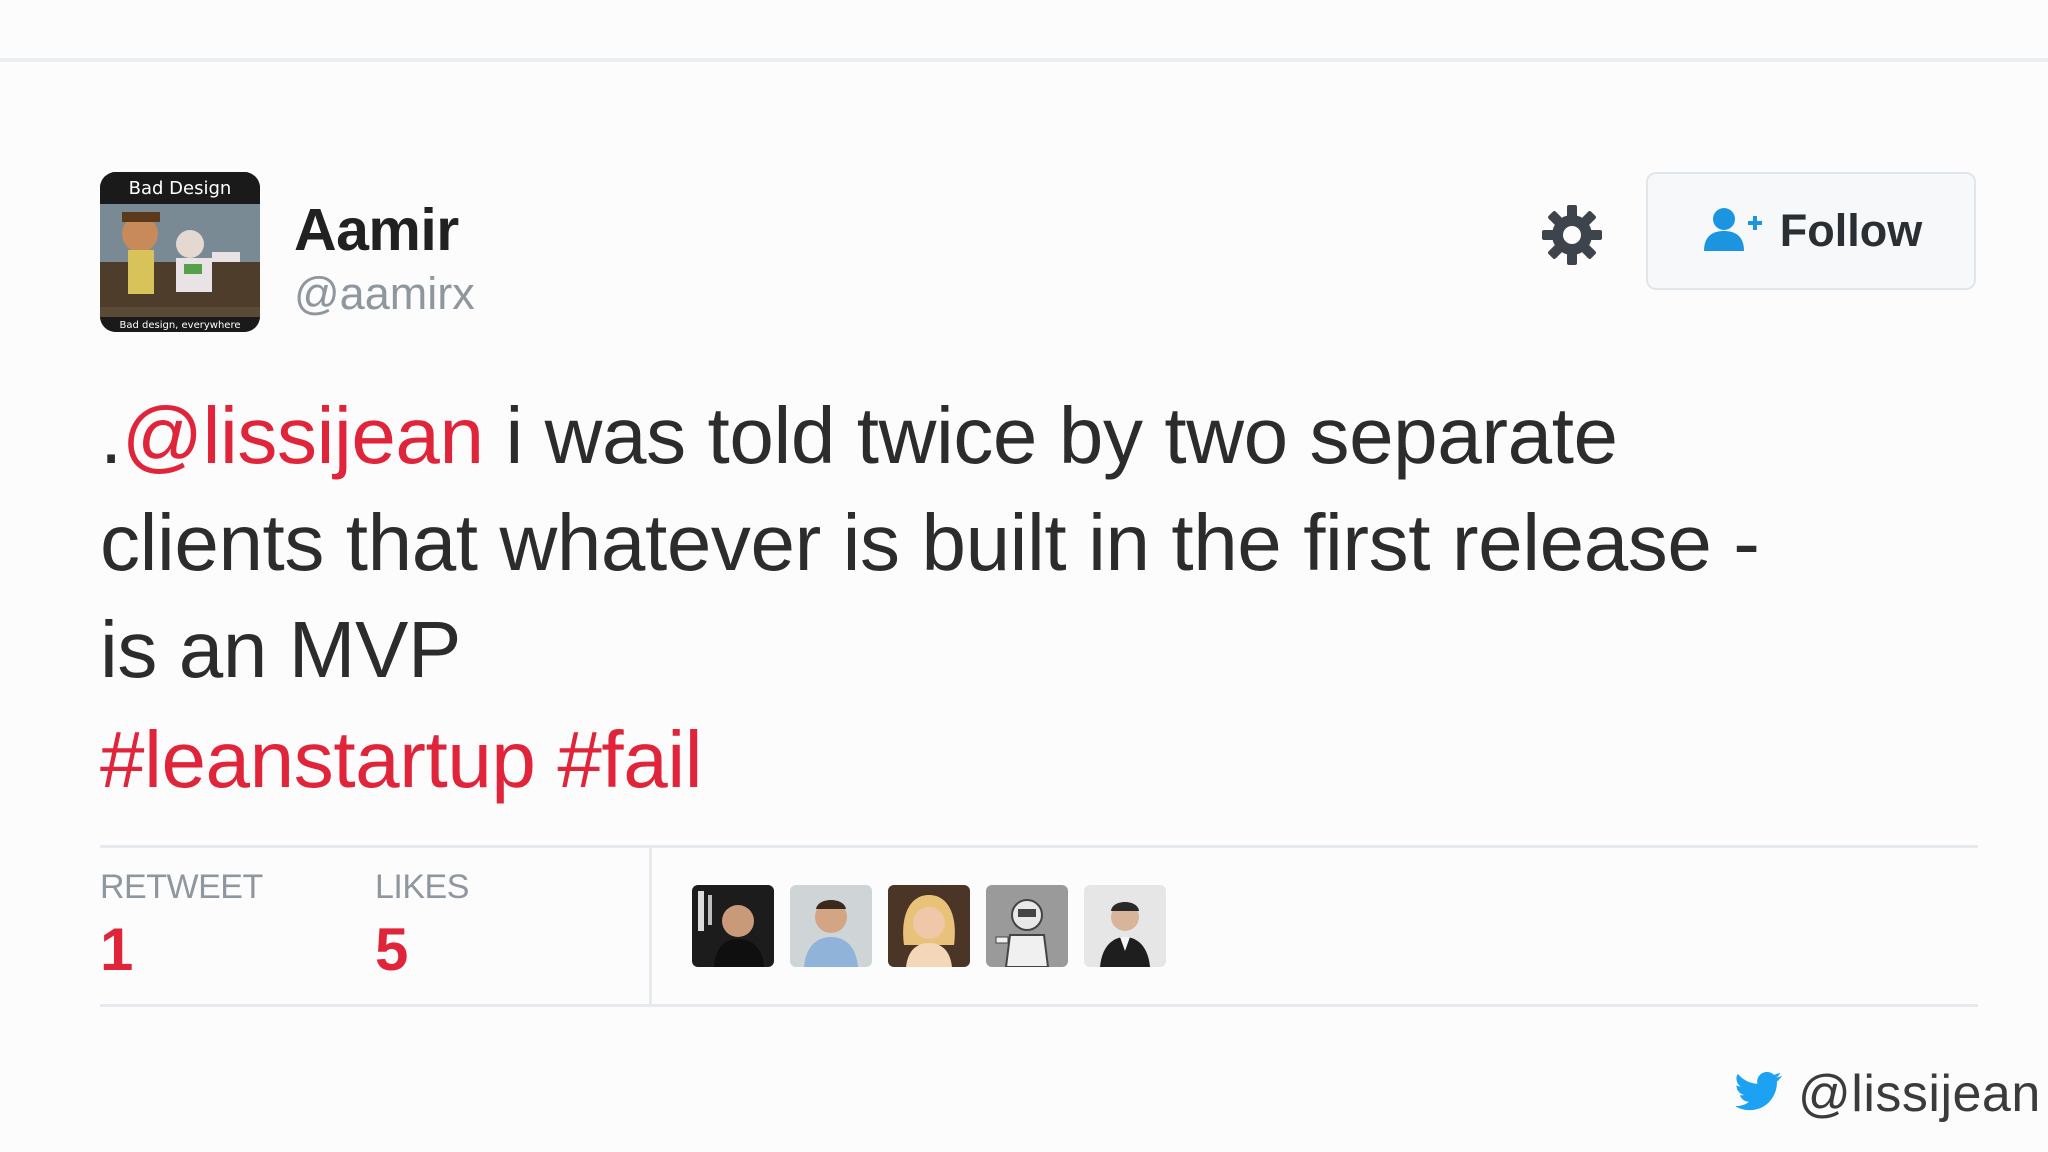 Image resolution: width=2048 pixels, height=1152 pixels. What do you see at coordinates (117, 949) in the screenshot?
I see `retweet-count: 1` at bounding box center [117, 949].